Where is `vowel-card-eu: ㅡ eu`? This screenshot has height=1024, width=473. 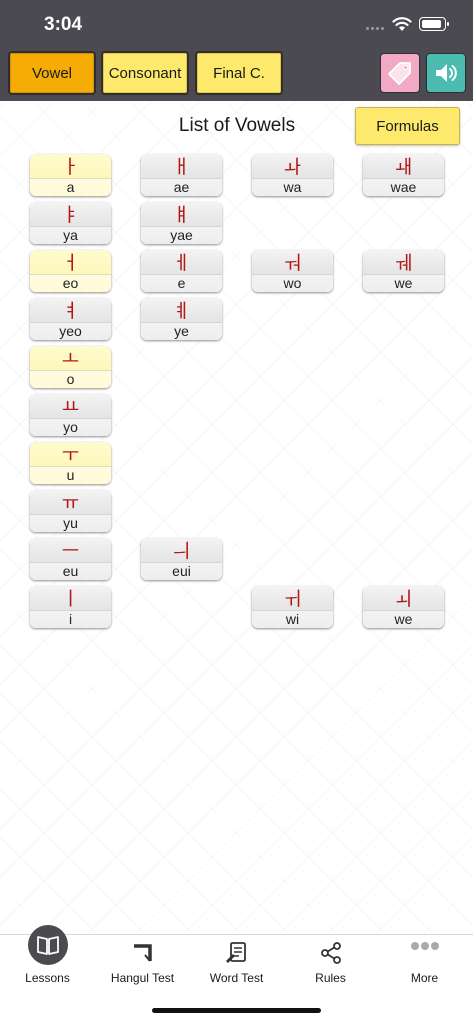 vowel-card-eu: ㅡ eu is located at coordinates (70, 559).